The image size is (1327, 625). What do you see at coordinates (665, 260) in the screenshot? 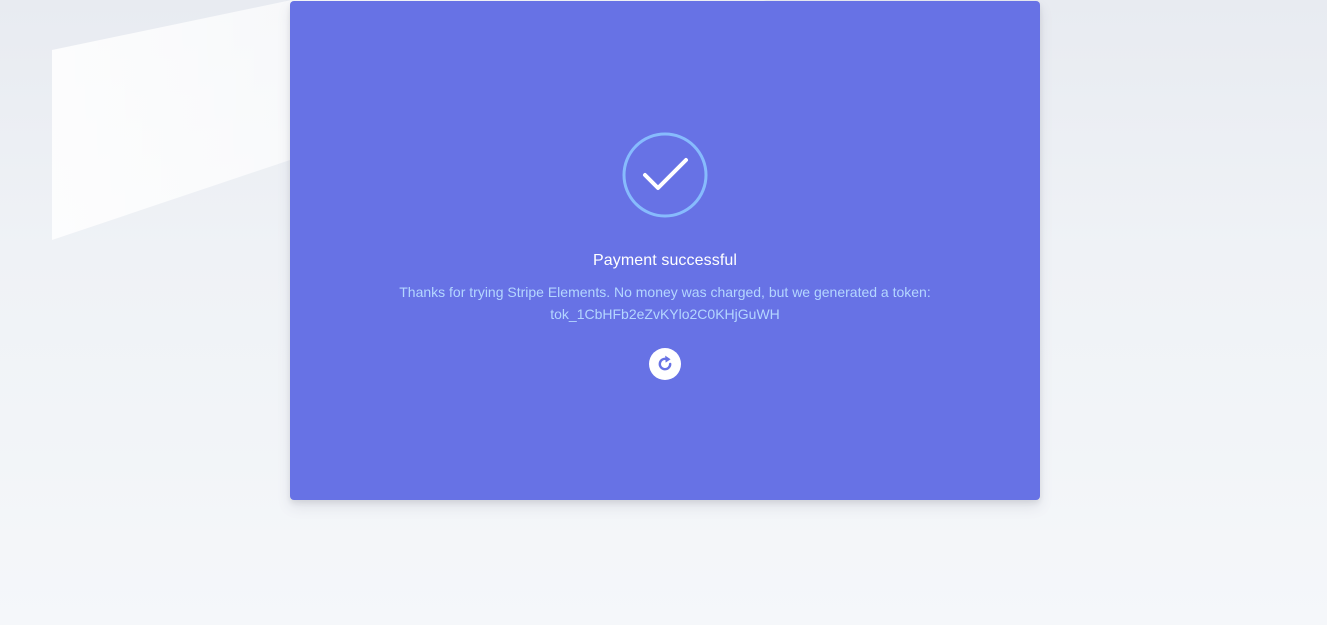
I see `result-title: Payment successful` at bounding box center [665, 260].